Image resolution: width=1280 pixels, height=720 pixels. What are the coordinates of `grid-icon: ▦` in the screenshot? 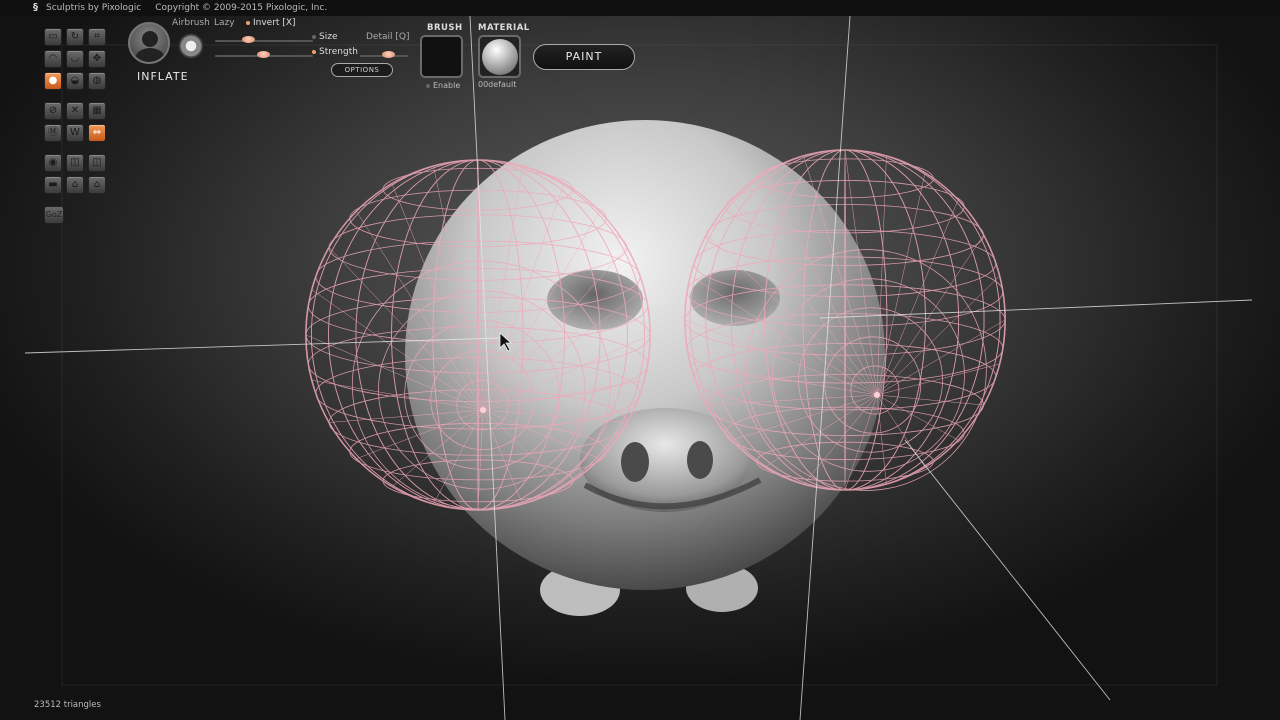 It's located at (97, 111).